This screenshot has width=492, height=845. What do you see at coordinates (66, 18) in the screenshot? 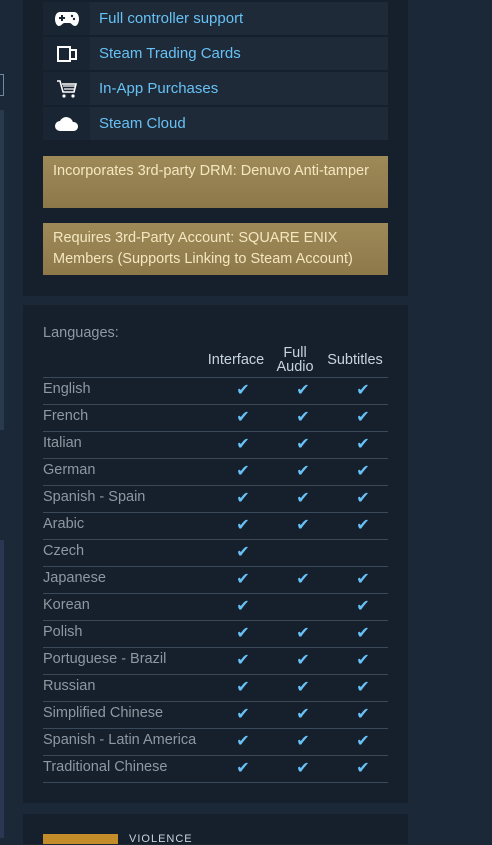
I see `gamepad-icon` at bounding box center [66, 18].